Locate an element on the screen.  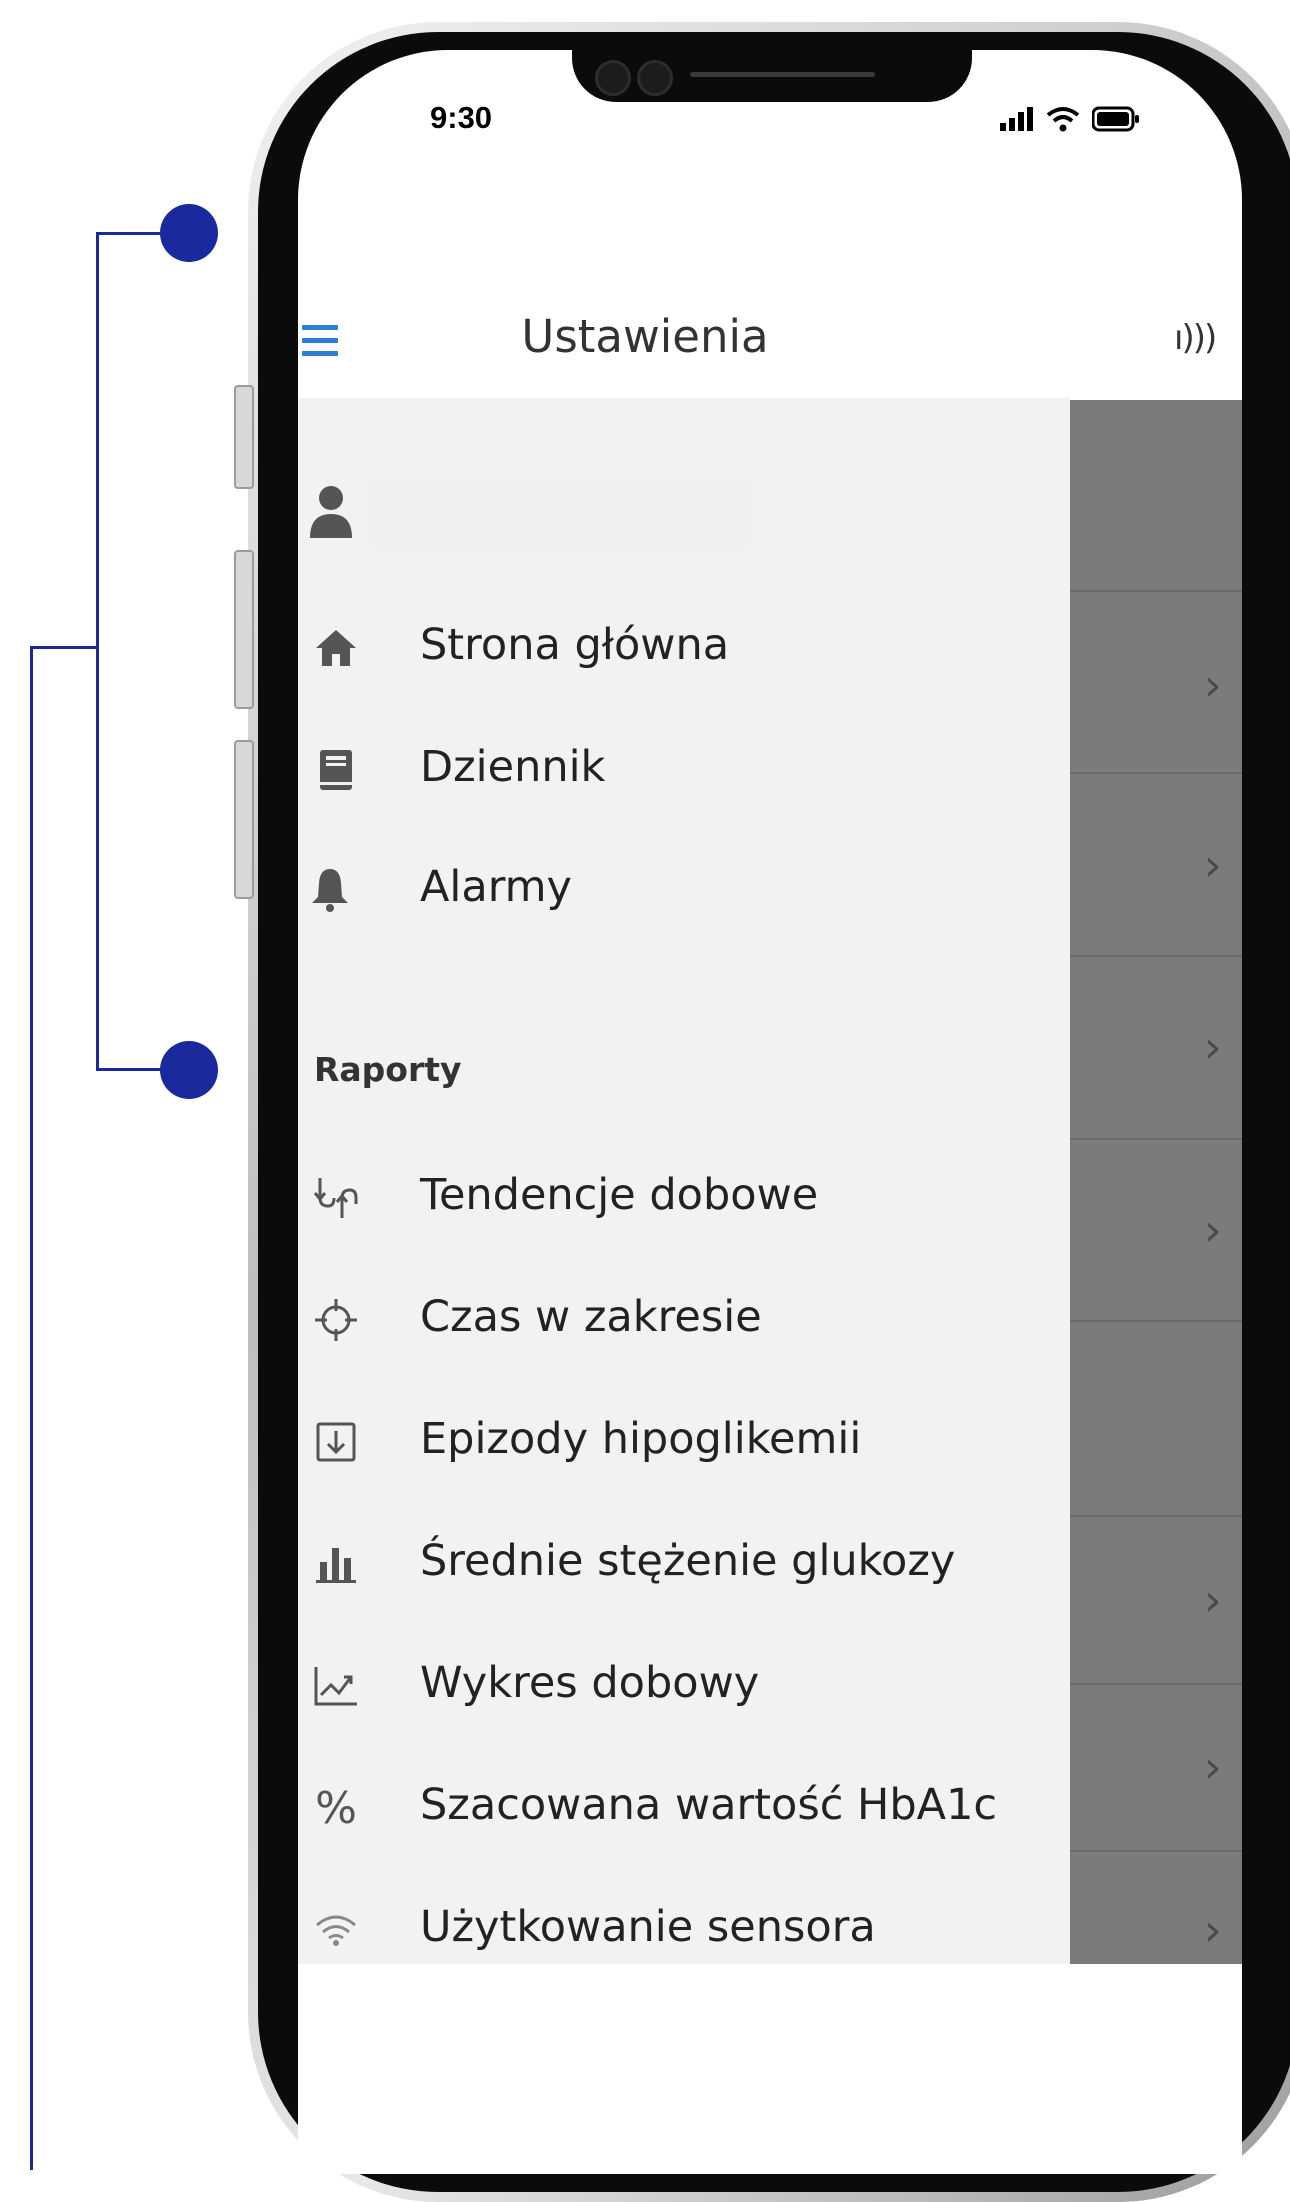
callout-dot-top is located at coordinates (189, 233).